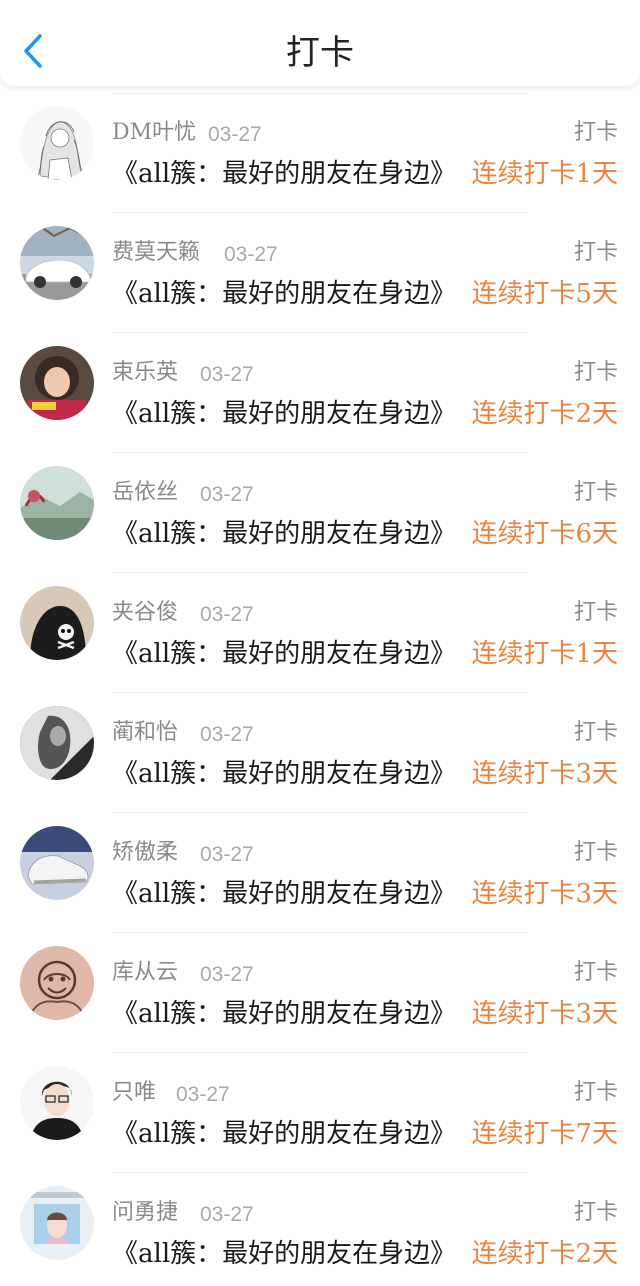  Describe the element at coordinates (320, 389) in the screenshot. I see `checkin-list-item: 束乐英 03-27 打卡《all簇：最好的朋友在身边》 连续打卡2天` at that location.